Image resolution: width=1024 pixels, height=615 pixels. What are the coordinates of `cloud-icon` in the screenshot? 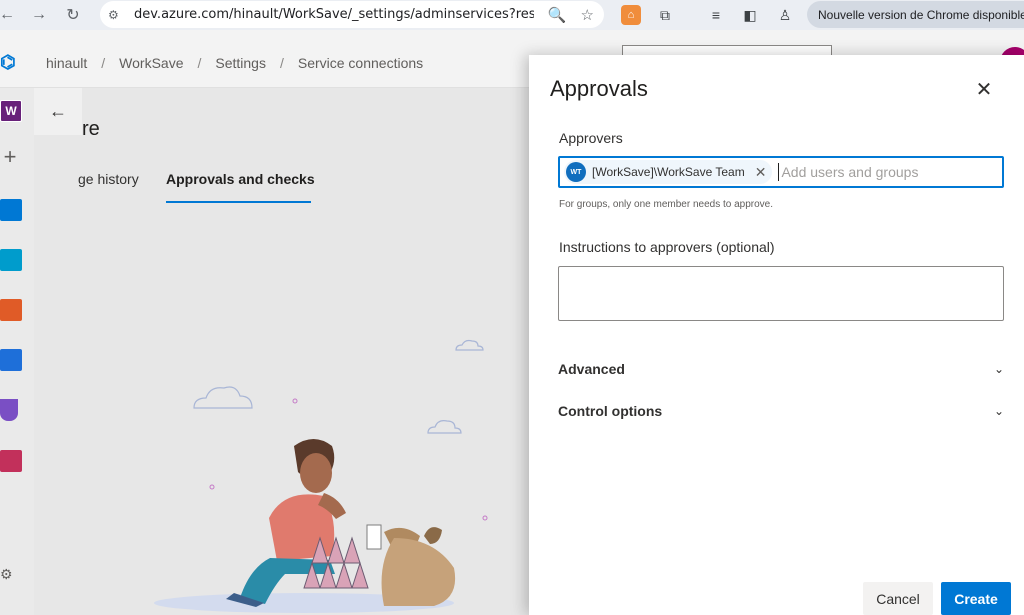 It's located at (338, 386).